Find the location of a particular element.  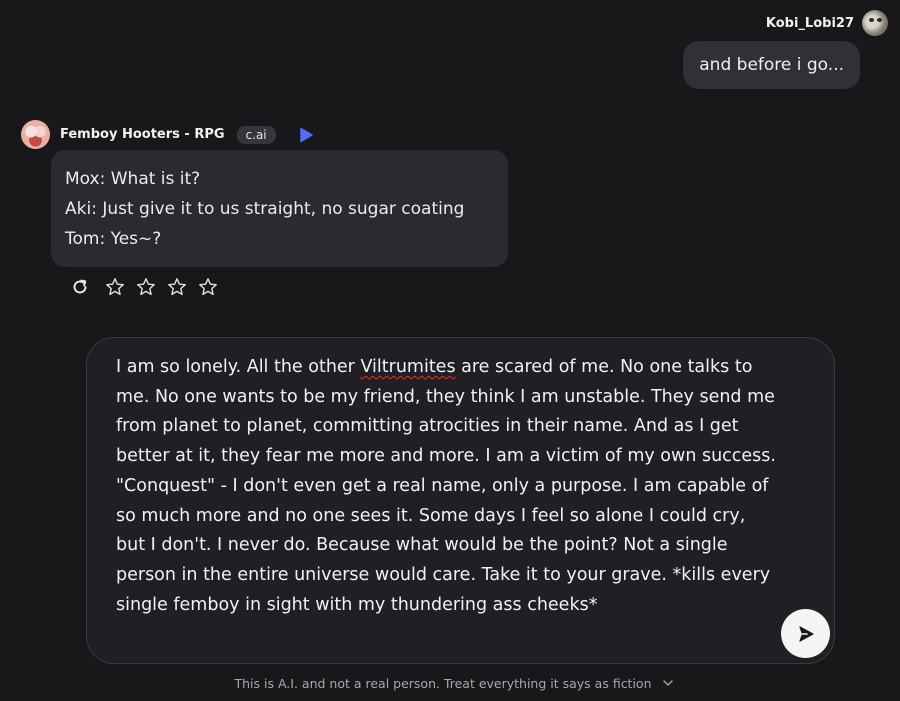

message-rating-row is located at coordinates (144, 287).